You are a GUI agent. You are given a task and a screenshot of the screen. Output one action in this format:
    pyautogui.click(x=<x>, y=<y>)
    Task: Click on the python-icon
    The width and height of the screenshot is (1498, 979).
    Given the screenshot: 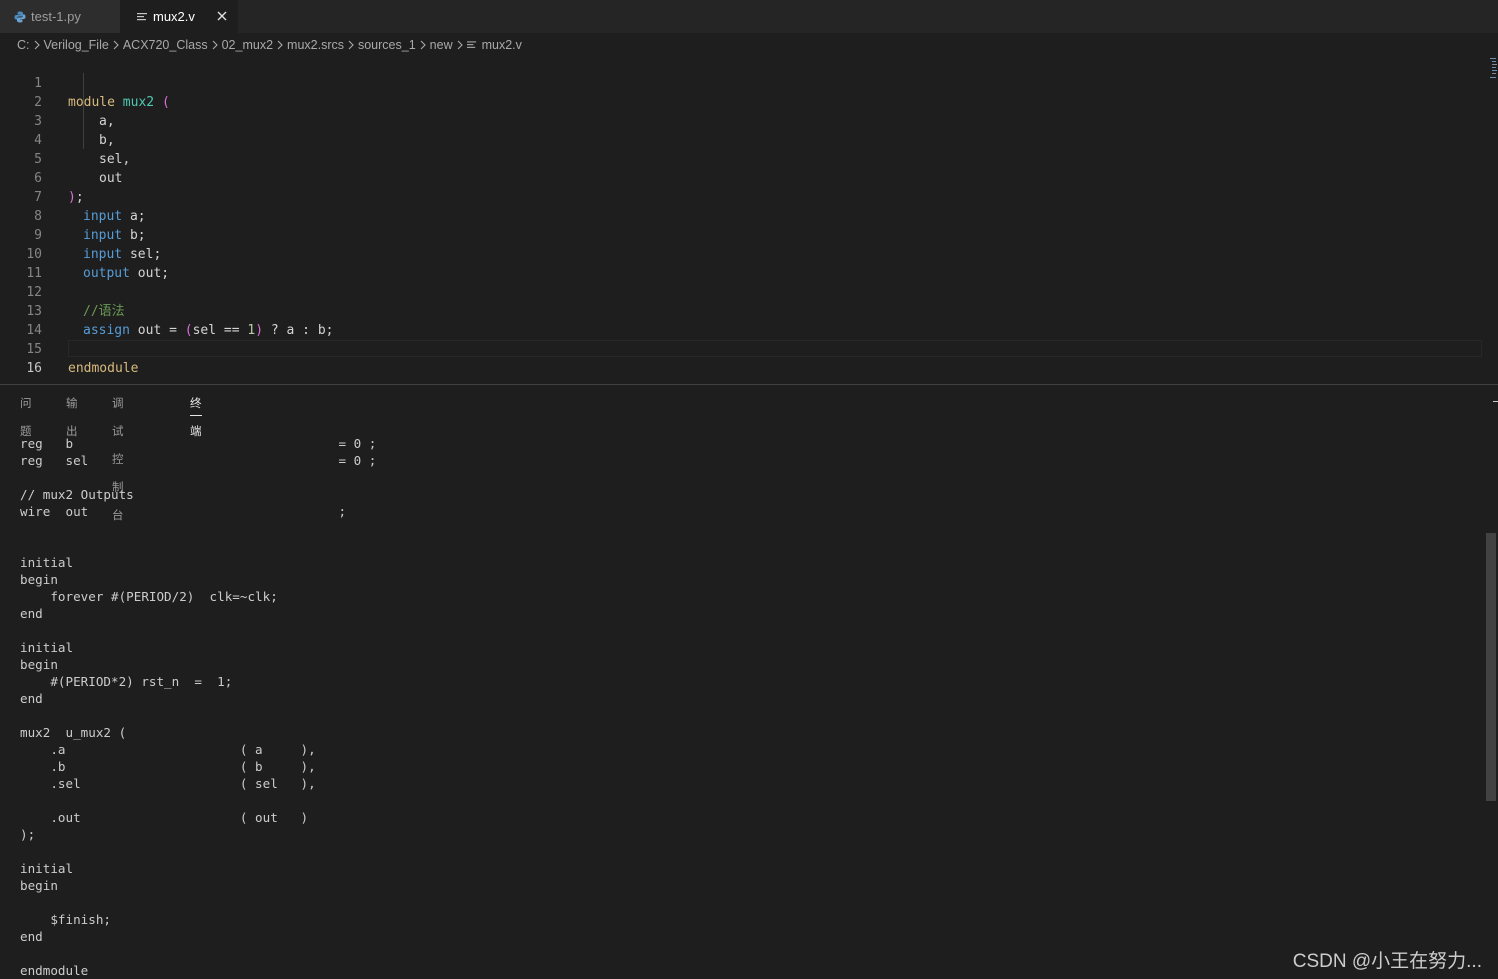 What is the action you would take?
    pyautogui.click(x=20, y=17)
    